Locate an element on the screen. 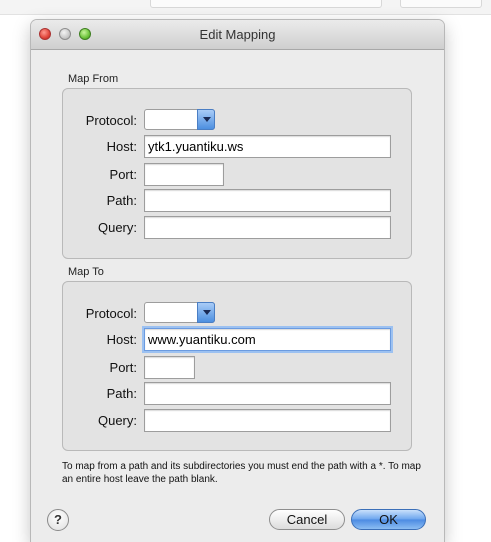 The width and height of the screenshot is (491, 542). title-bar: Edit Mapping is located at coordinates (237, 35).